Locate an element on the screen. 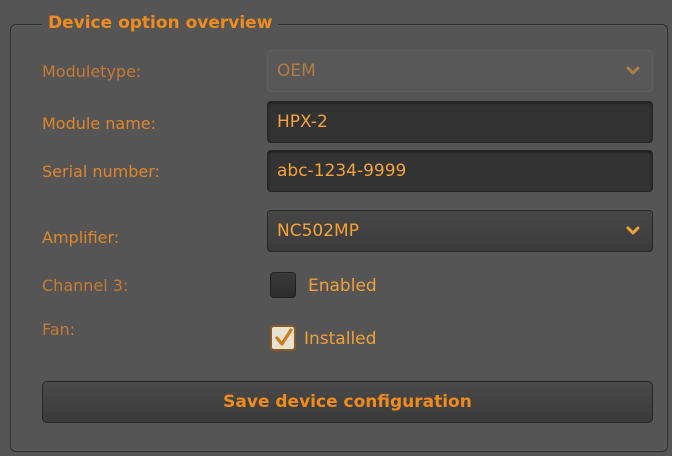 Image resolution: width=682 pixels, height=456 pixels. fan-checkbox is located at coordinates (283, 338).